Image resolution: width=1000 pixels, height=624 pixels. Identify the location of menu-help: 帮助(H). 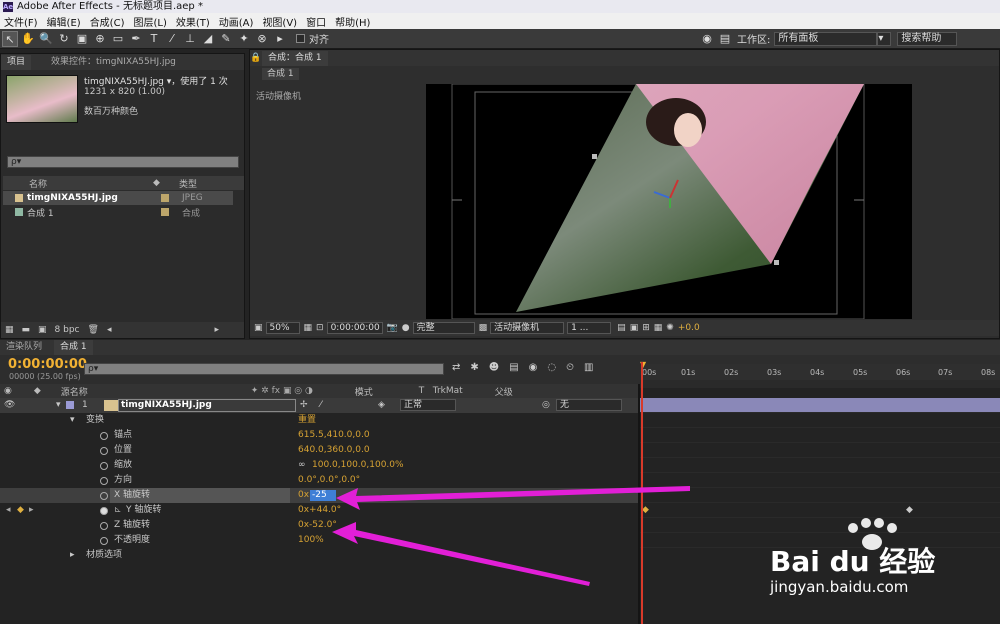
(352, 21).